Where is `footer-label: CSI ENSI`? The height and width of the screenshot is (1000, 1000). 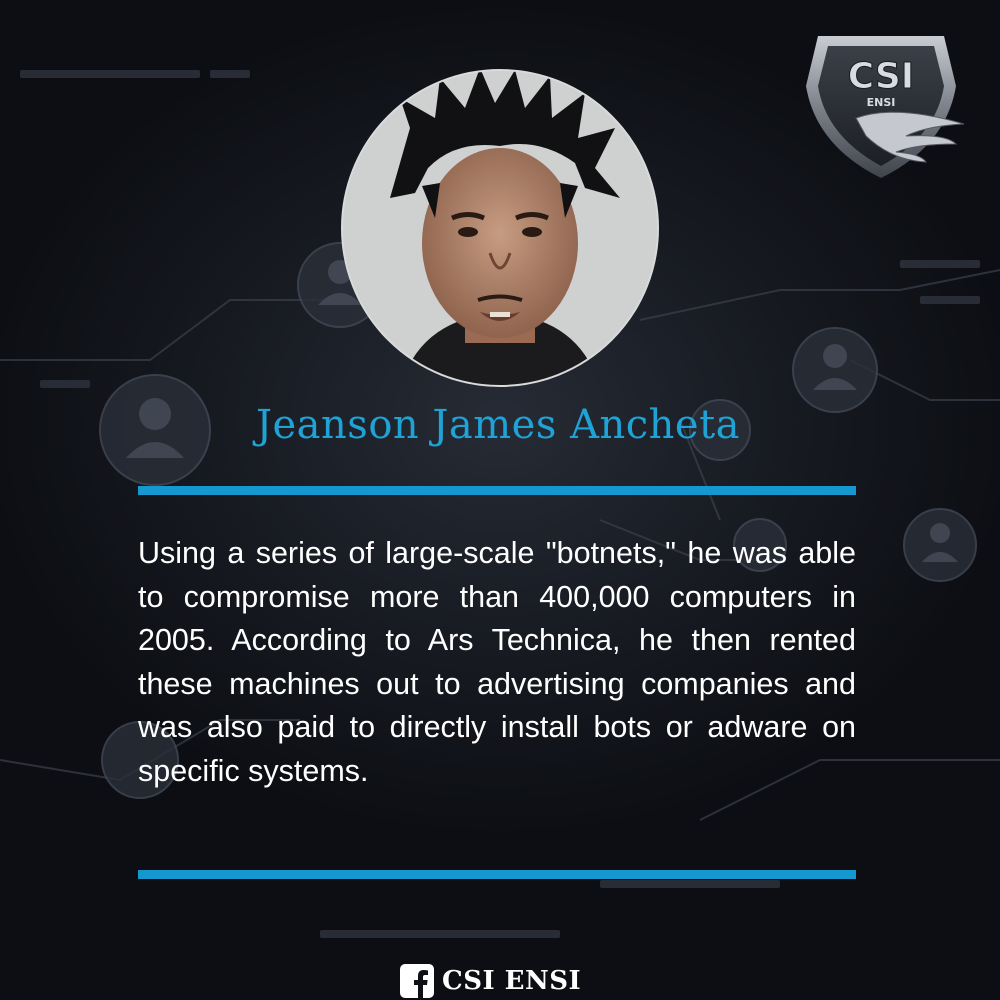
footer-label: CSI ENSI is located at coordinates (512, 981).